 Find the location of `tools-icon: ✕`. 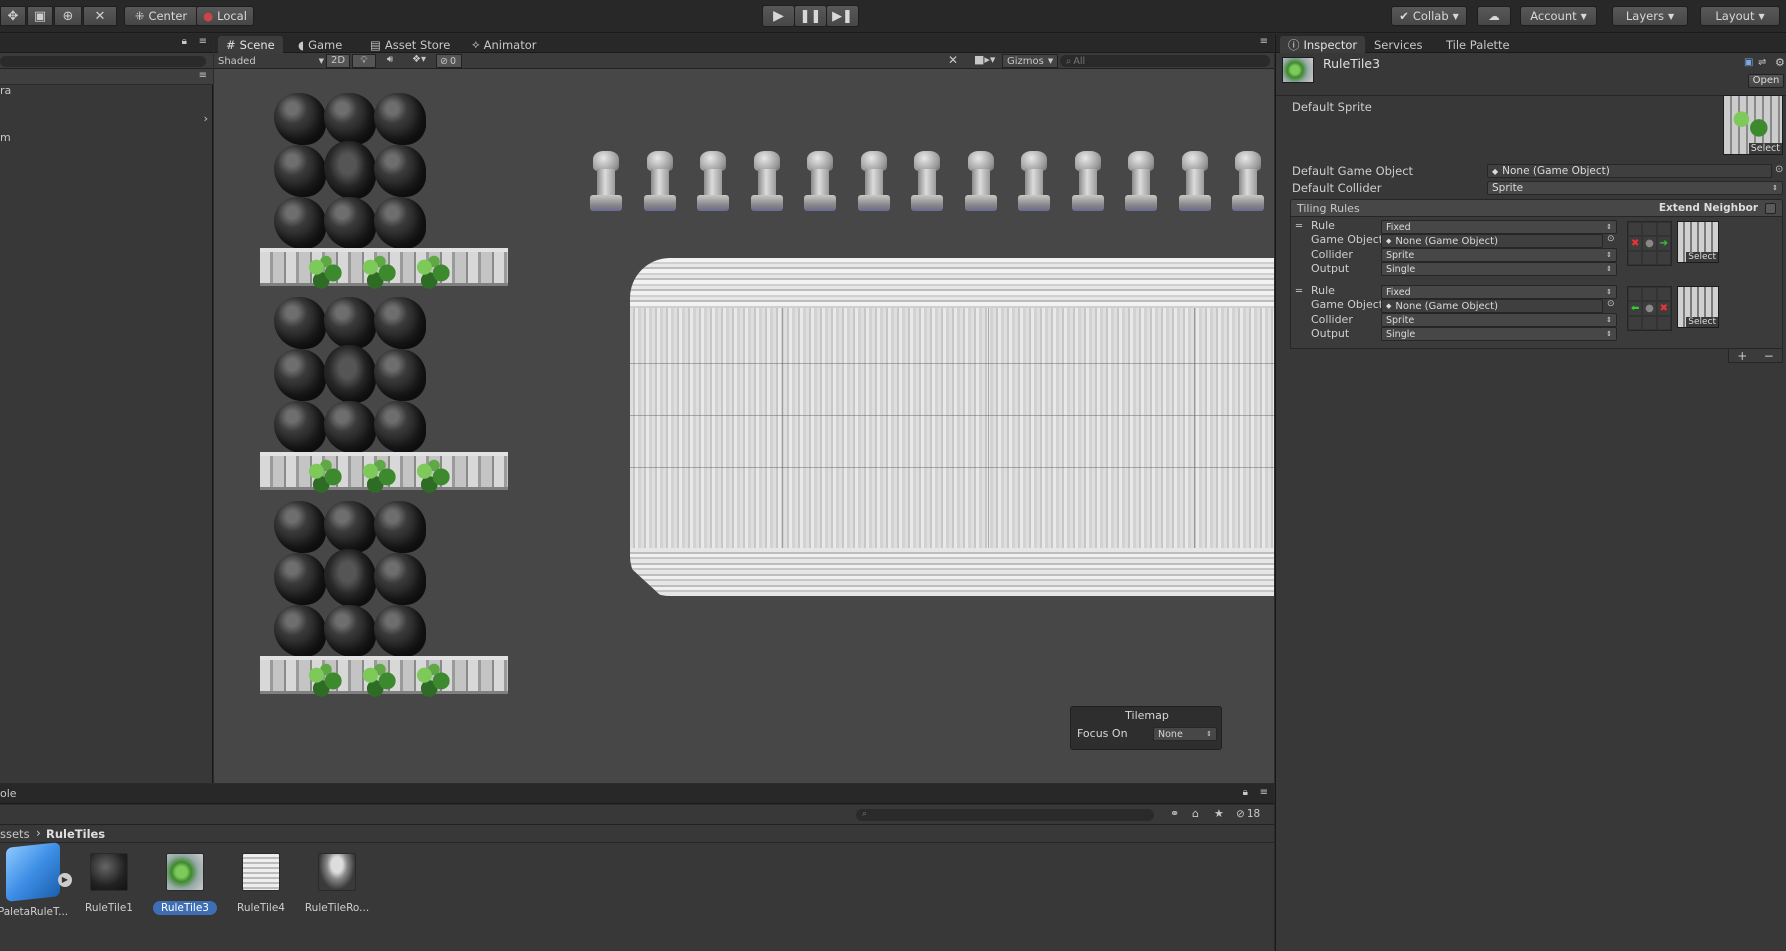

tools-icon: ✕ is located at coordinates (953, 60).